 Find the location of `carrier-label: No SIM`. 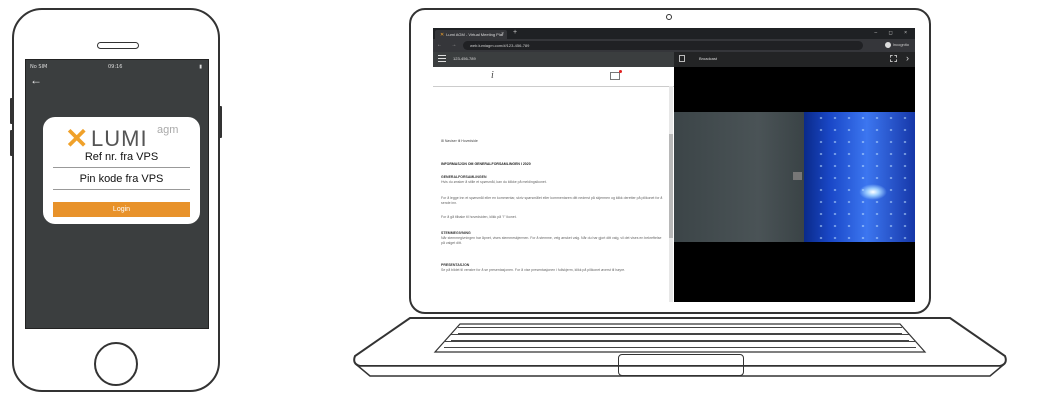

carrier-label: No SIM is located at coordinates (39, 67).